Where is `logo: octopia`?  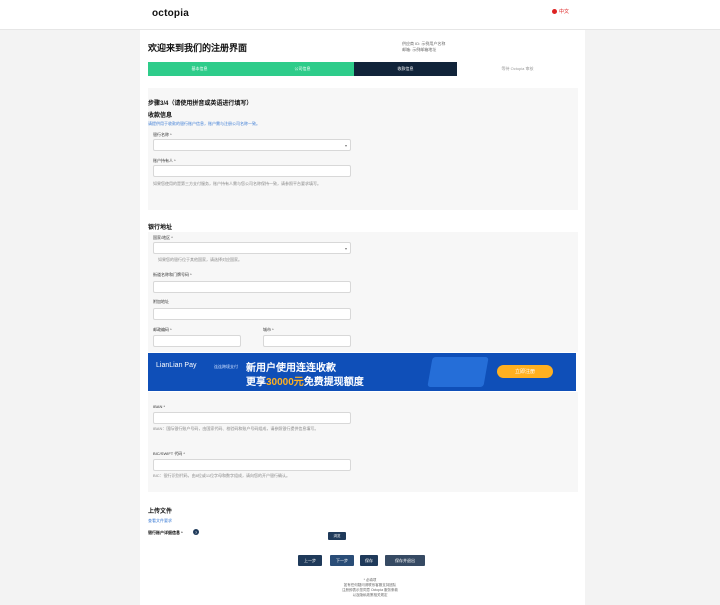
logo: octopia is located at coordinates (170, 13).